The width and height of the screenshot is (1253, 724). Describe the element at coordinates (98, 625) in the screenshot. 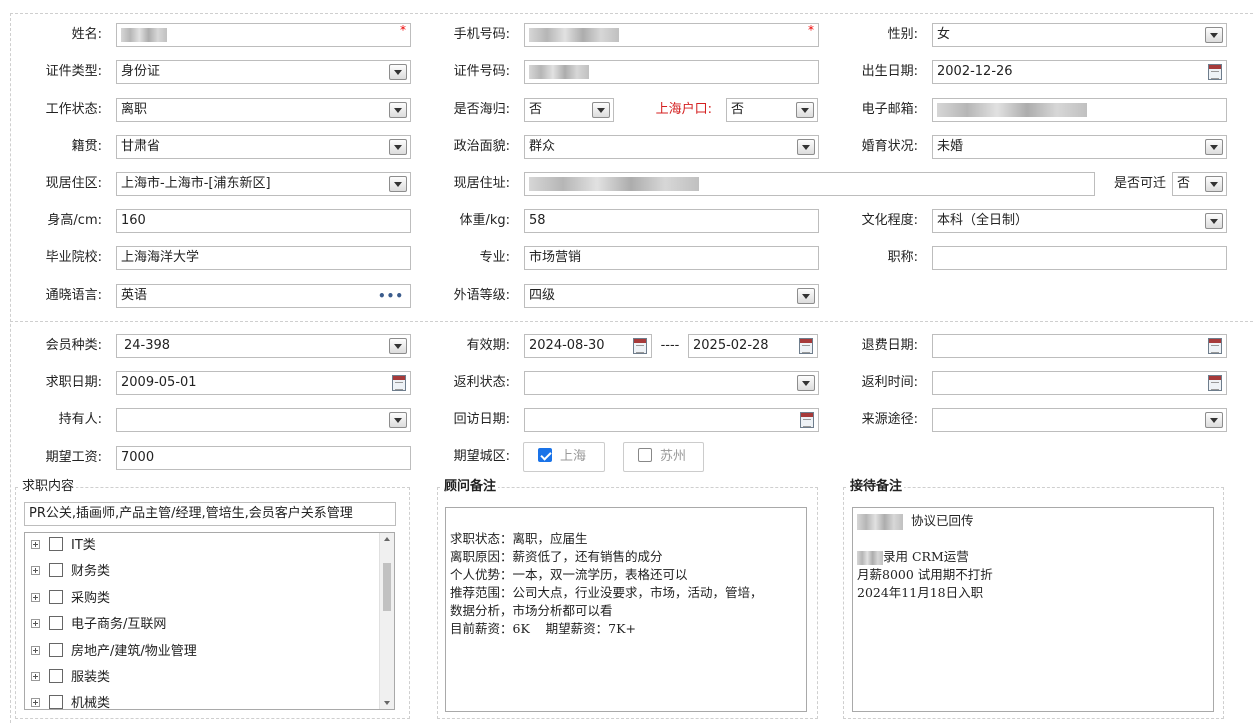

I see `tree-item: 电子商务/互联网` at that location.